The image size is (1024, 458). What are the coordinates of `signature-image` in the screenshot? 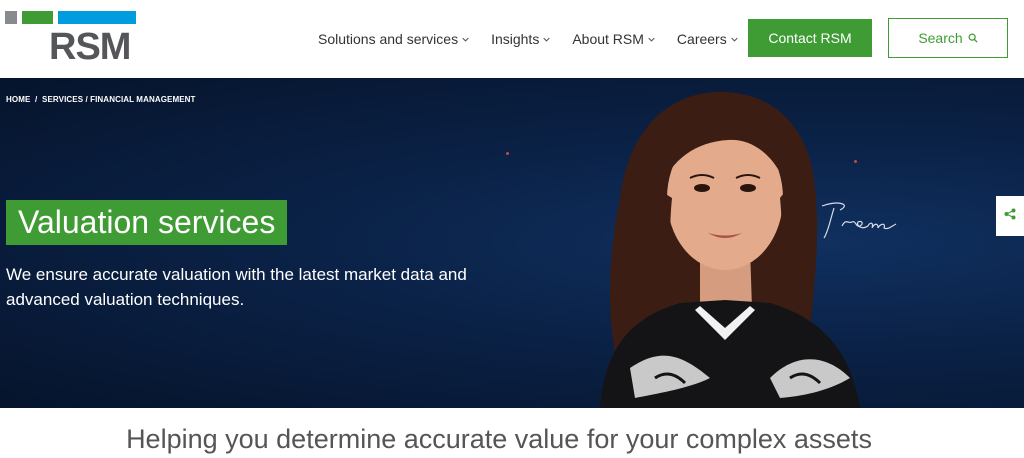 It's located at (859, 220).